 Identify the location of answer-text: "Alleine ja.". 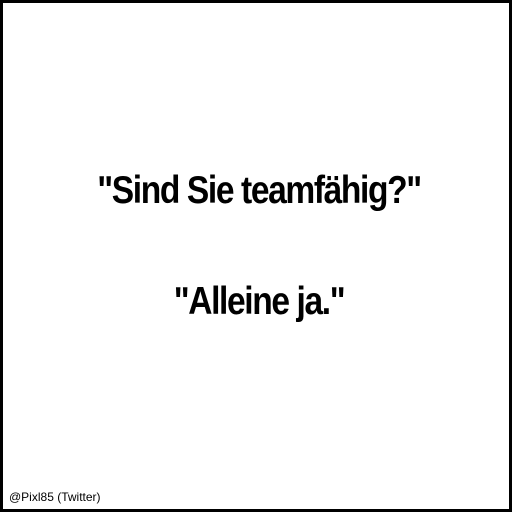
(259, 301).